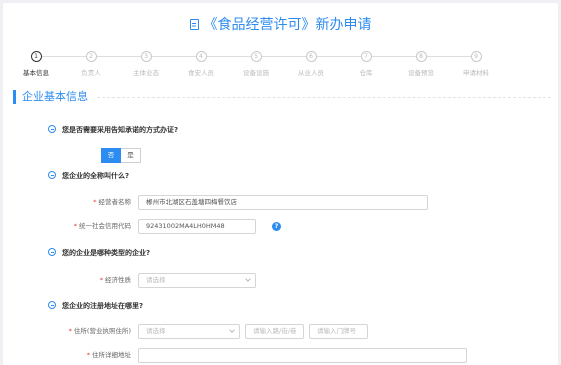 This screenshot has height=365, width=561. Describe the element at coordinates (338, 331) in the screenshot. I see `house-number-input: 请输入门牌号` at that location.